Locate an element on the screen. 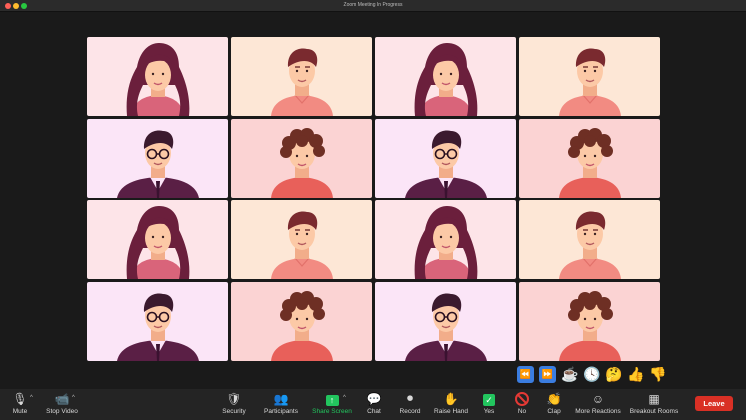  clap-label: Clap is located at coordinates (554, 411).